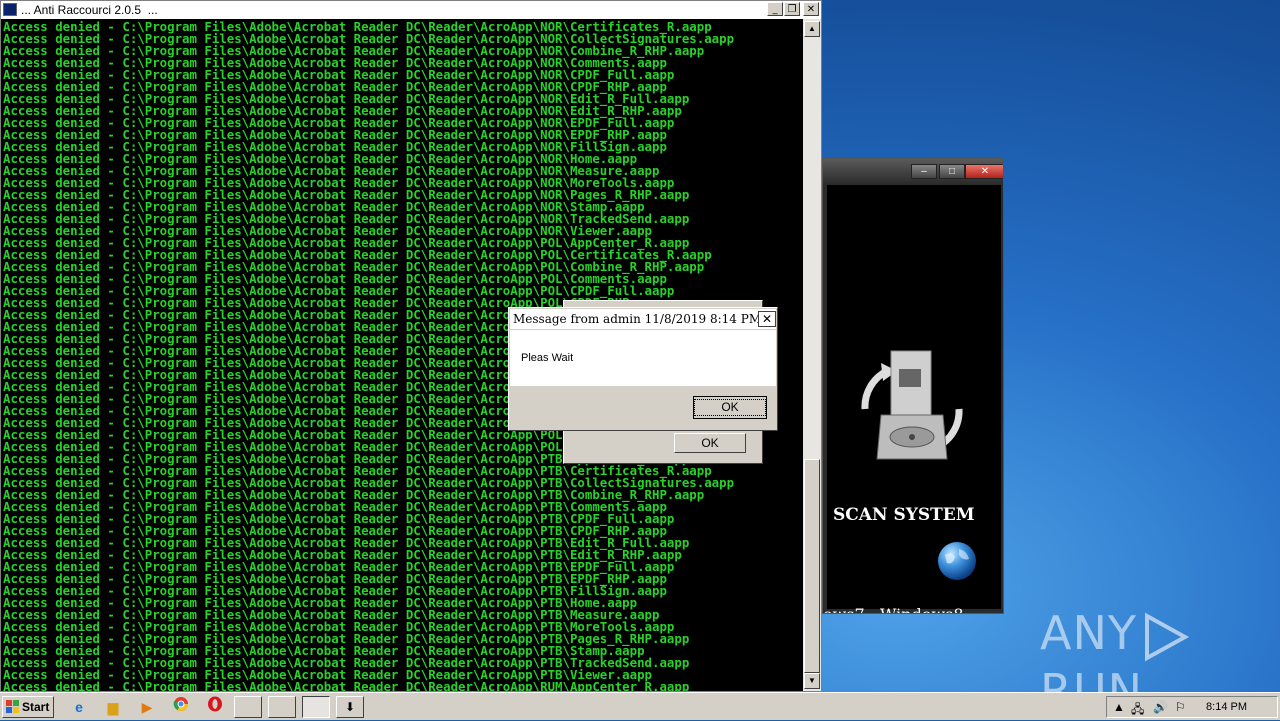 Image resolution: width=1280 pixels, height=721 pixels. What do you see at coordinates (984, 171) in the screenshot?
I see `scan-close-button: ✕` at bounding box center [984, 171].